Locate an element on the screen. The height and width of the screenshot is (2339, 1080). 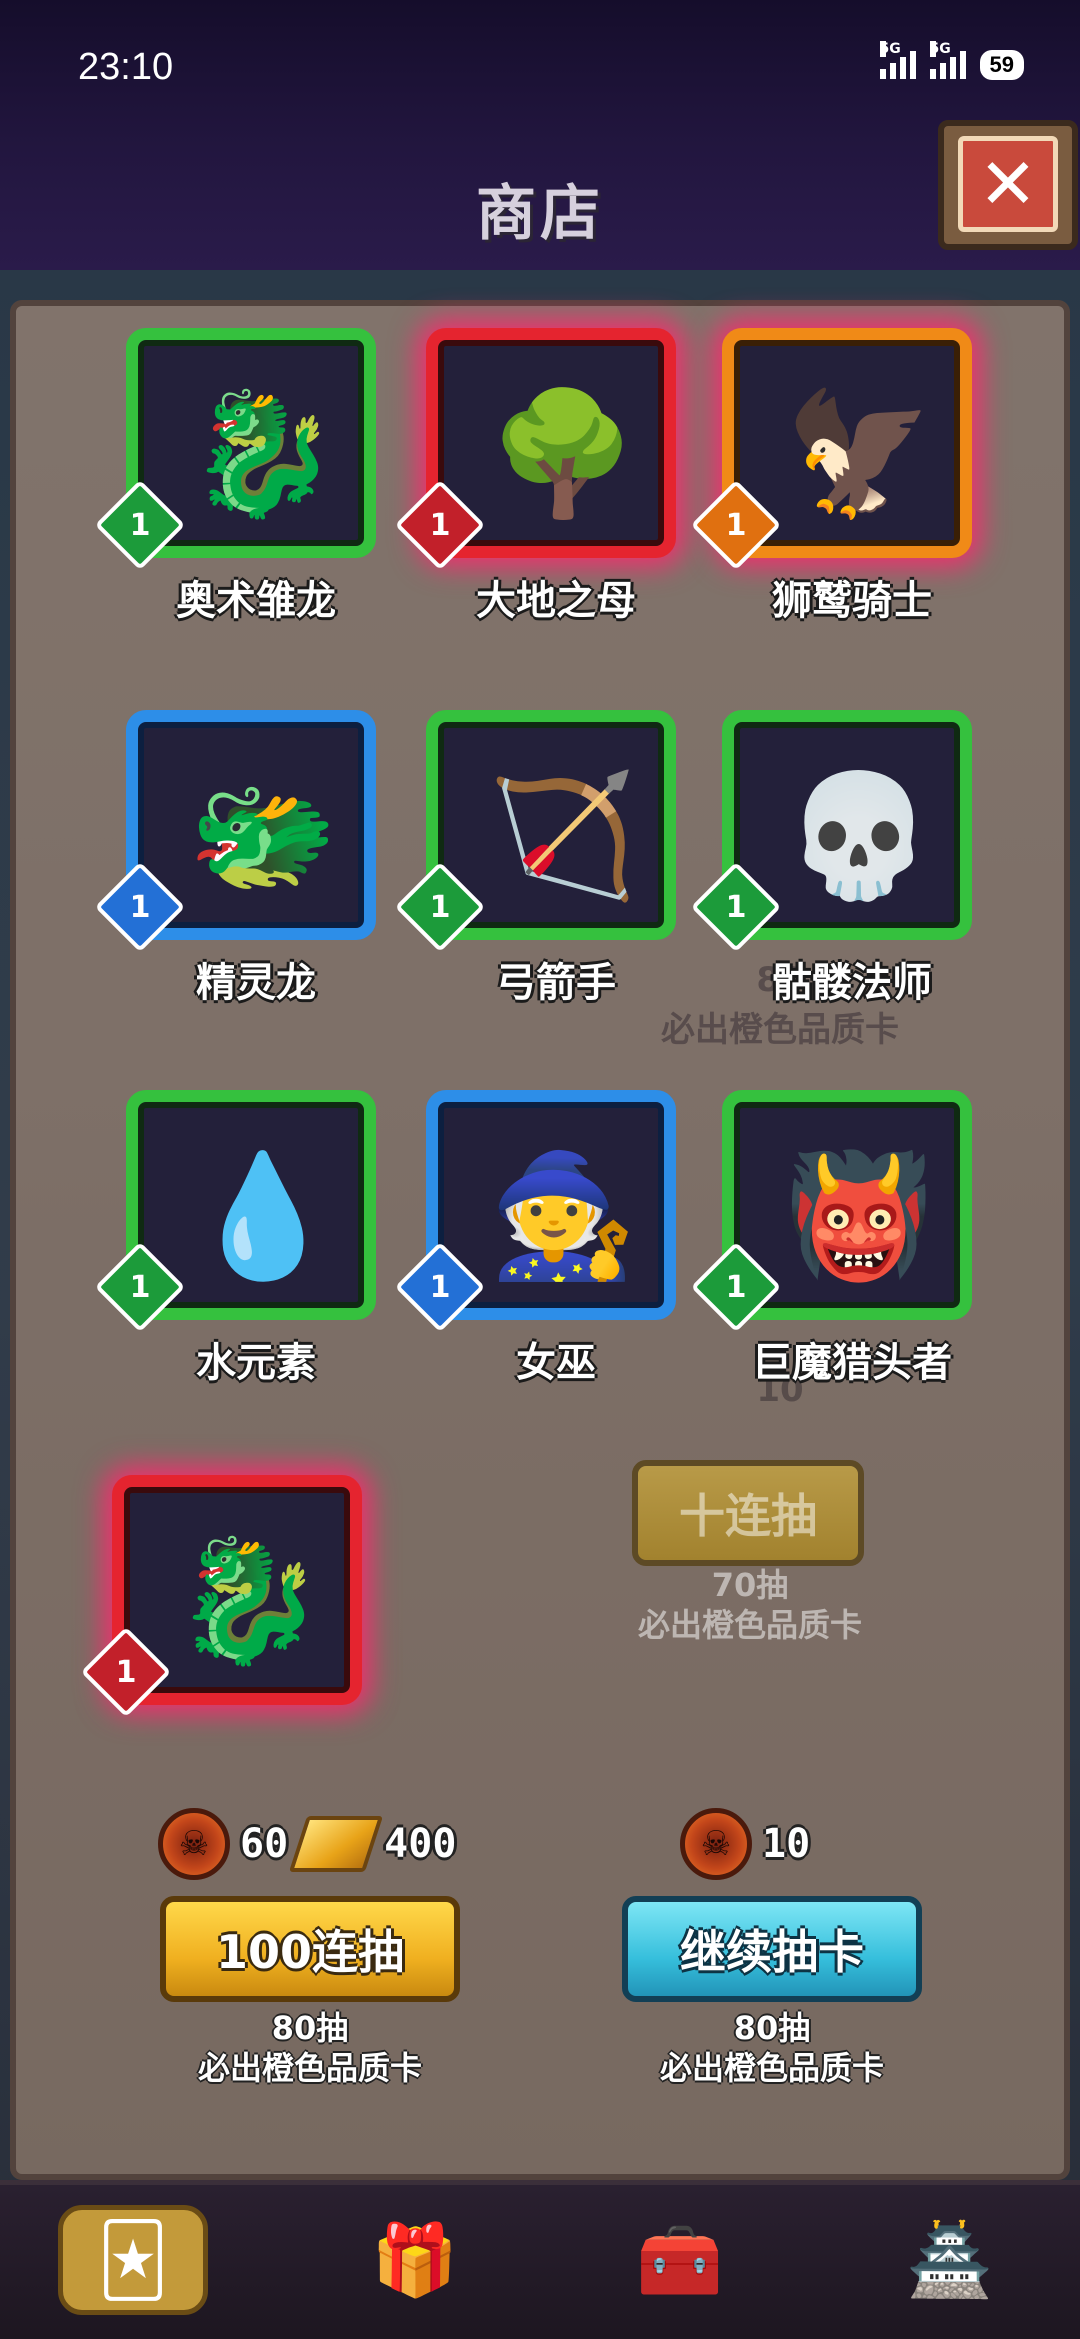
dragon-icon: 🐉 is located at coordinates (263, 454).